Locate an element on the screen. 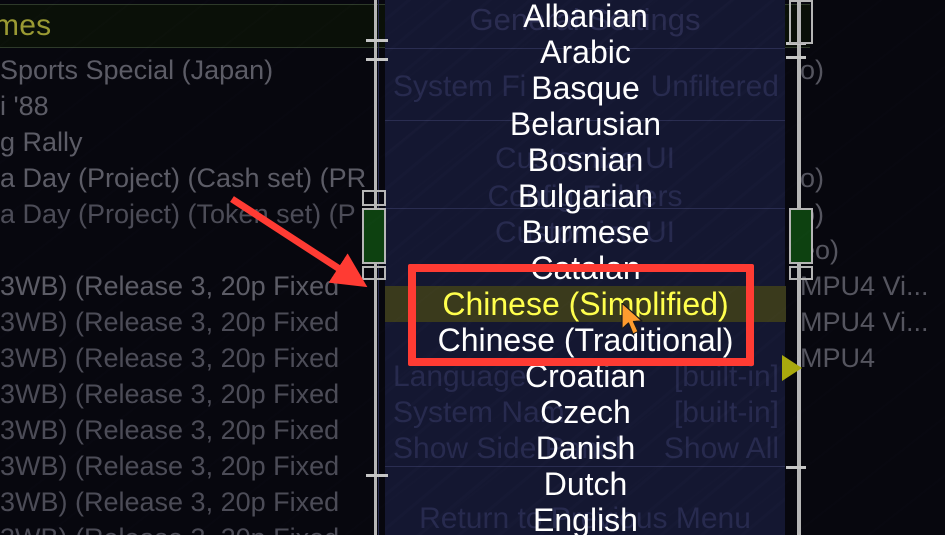  scrollbar-thumb-left is located at coordinates (374, 236).